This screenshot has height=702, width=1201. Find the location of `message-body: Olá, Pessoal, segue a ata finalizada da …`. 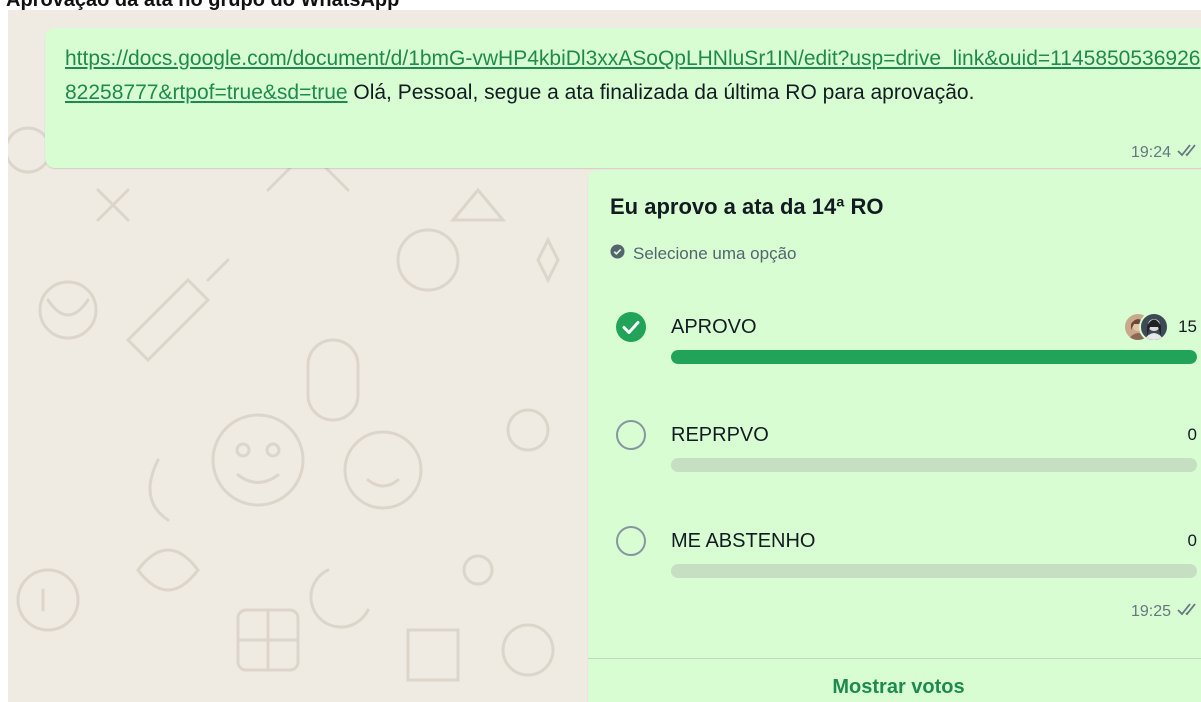

message-body: Olá, Pessoal, segue a ata finalizada da … is located at coordinates (661, 92).